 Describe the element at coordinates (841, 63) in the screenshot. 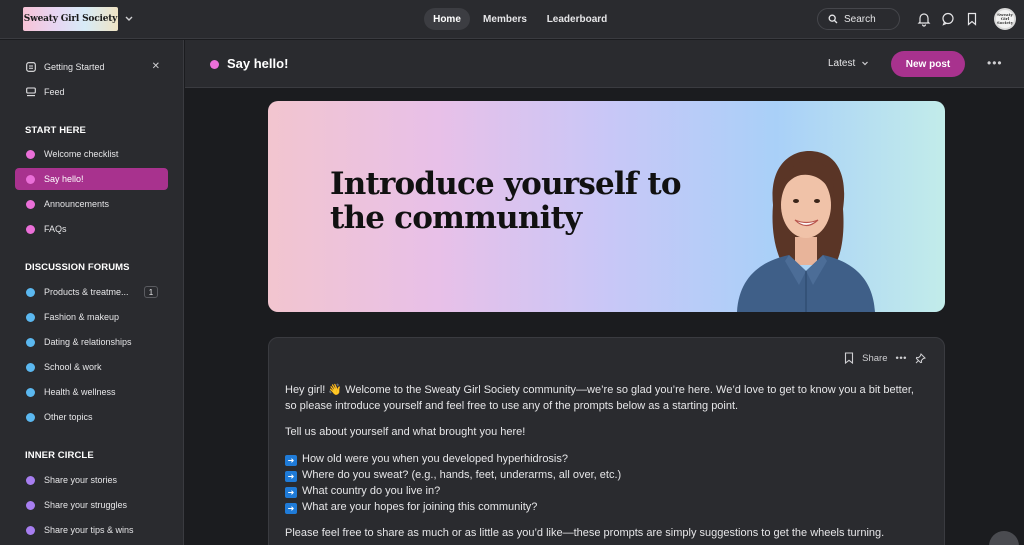

I see `sort-dropdown: Latest` at that location.